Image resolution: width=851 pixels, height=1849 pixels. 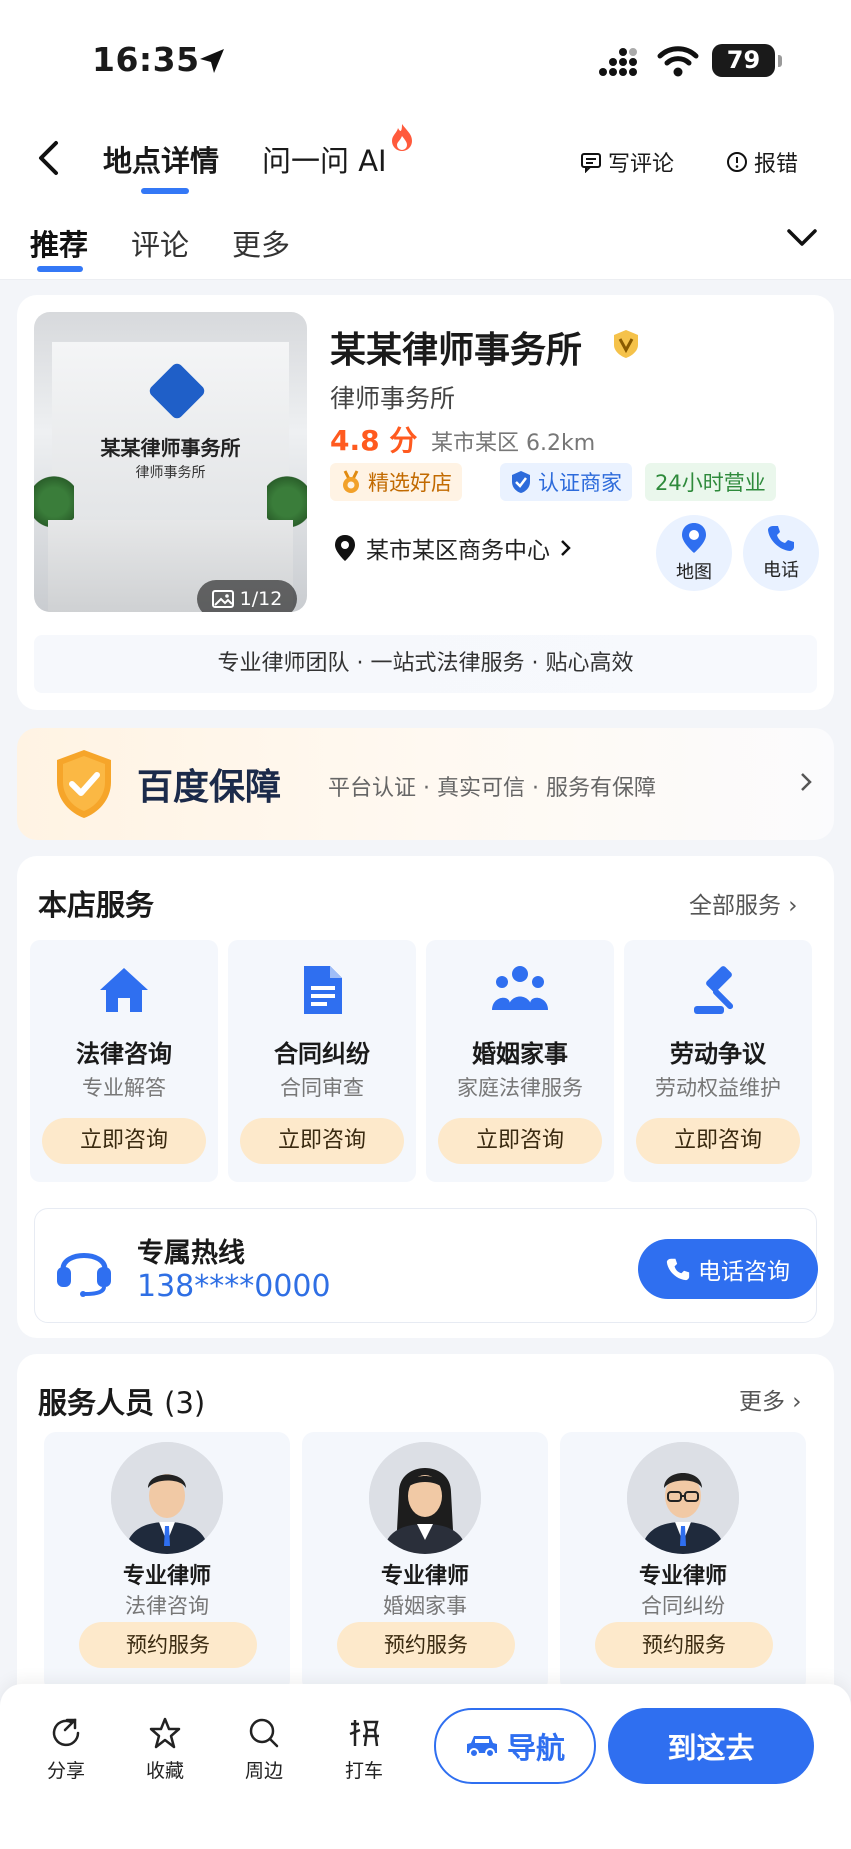 I want to click on service-name: 法律咨询, so click(x=124, y=1054).